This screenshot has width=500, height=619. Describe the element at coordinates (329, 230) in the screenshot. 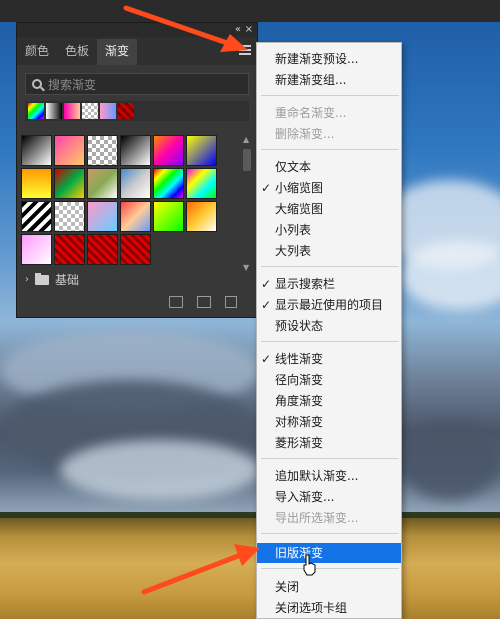

I see `menu-item-small-list: 小列表` at that location.